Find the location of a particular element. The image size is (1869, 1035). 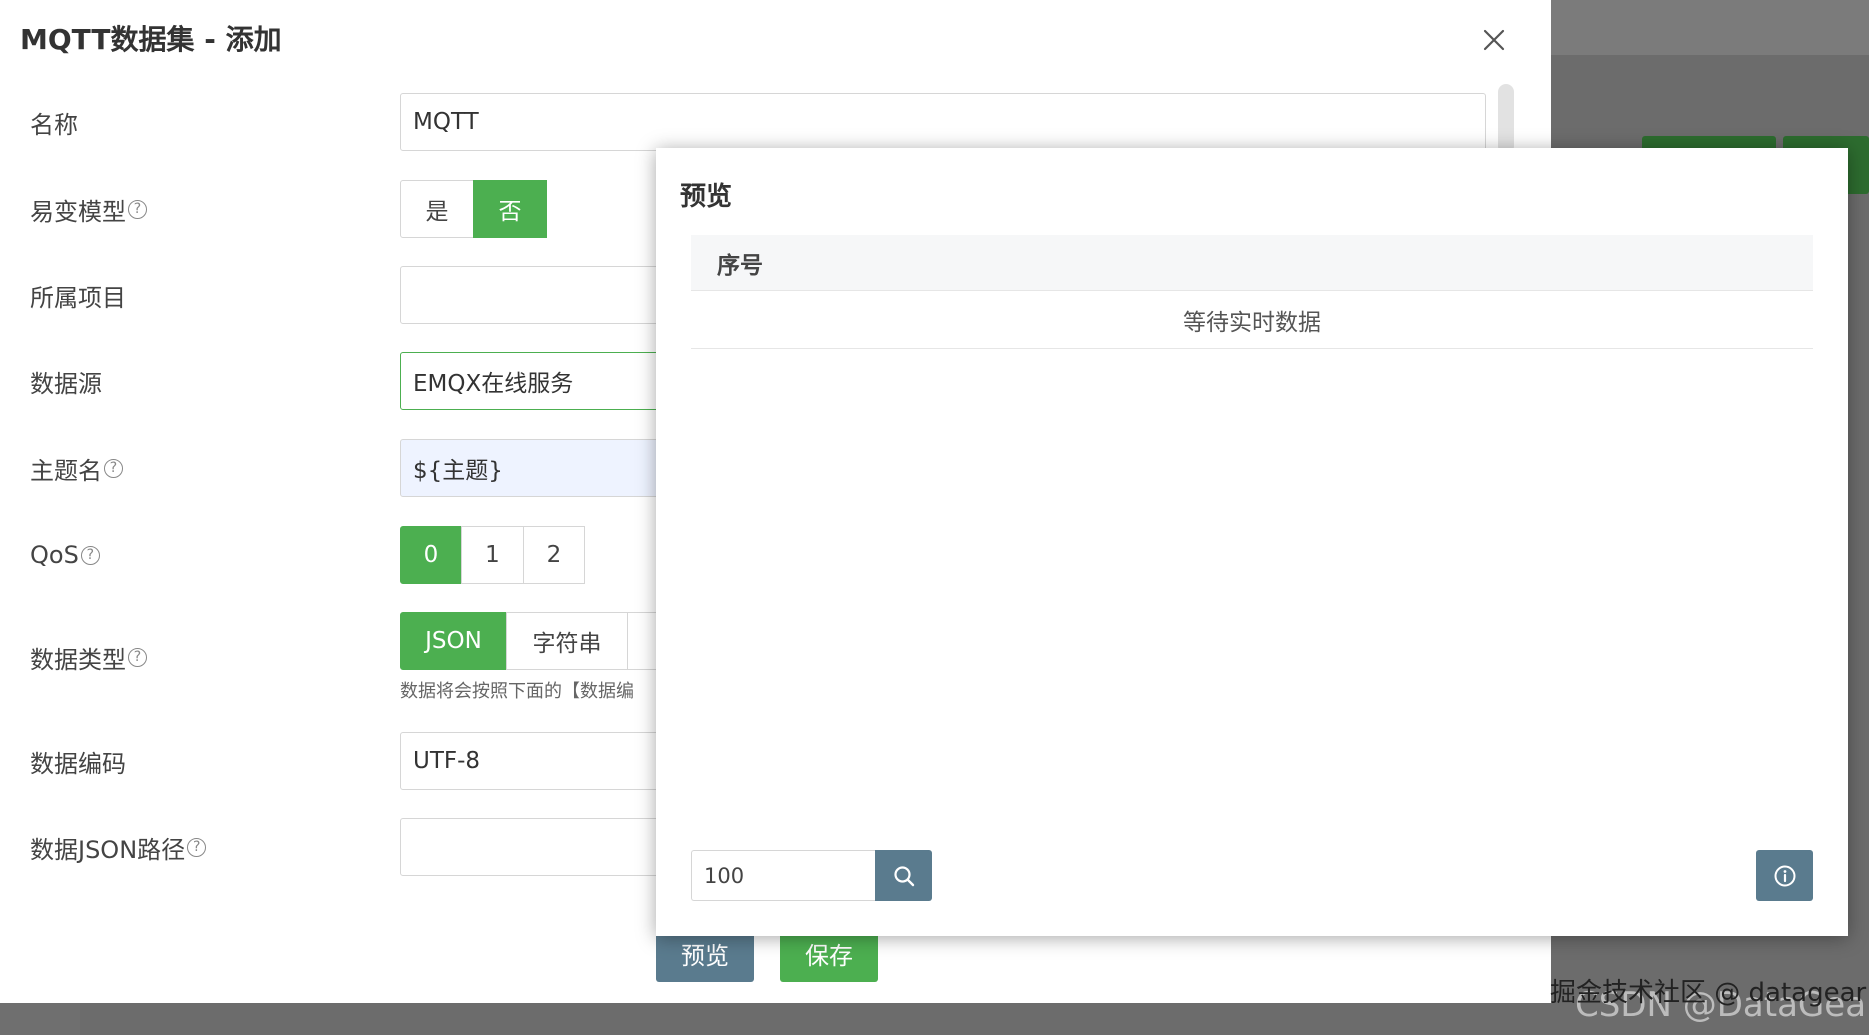

data-type-toggle: JSON 字符串 is located at coordinates (533, 641).